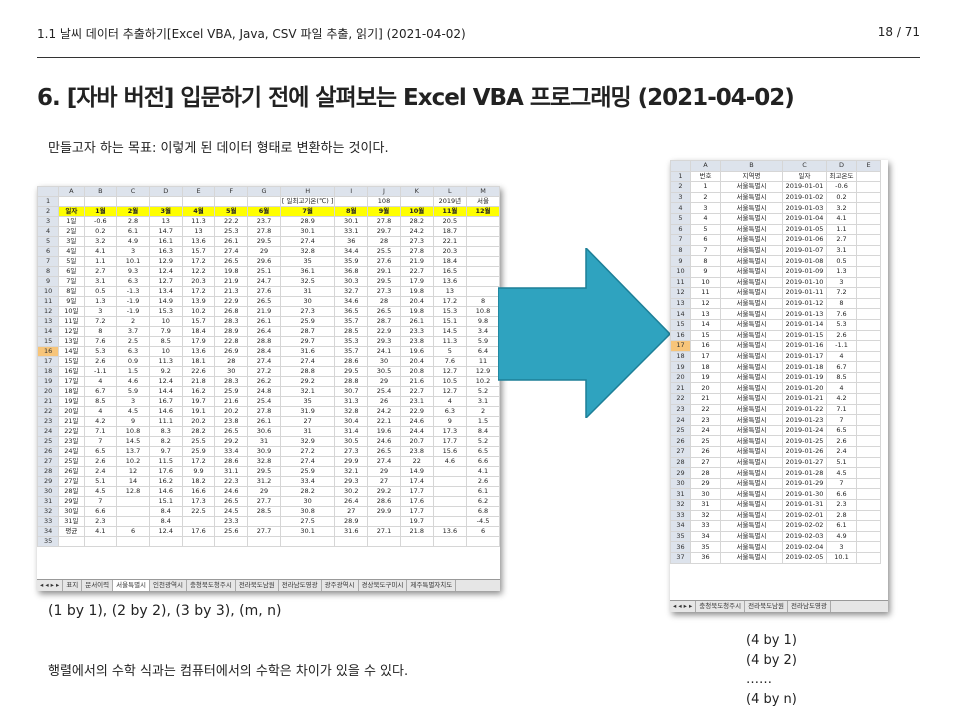 This screenshot has width=960, height=720. What do you see at coordinates (307, 431) in the screenshot?
I see `sheet-cell: 31` at bounding box center [307, 431].